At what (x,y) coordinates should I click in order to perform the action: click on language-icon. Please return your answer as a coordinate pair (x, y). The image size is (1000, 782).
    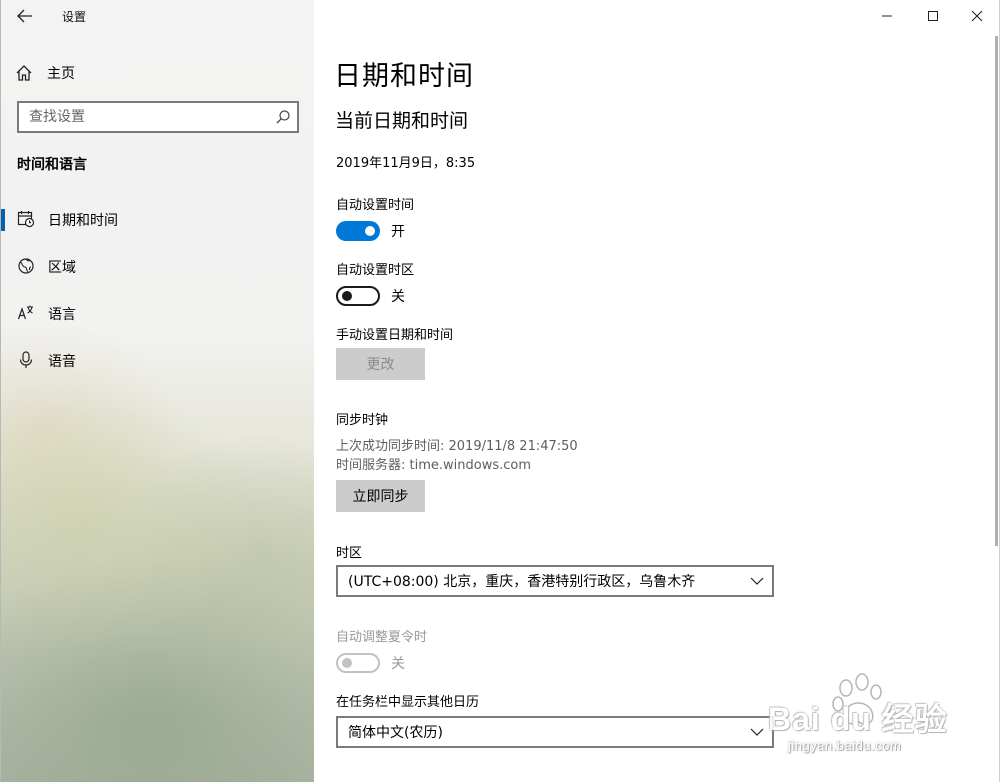
    Looking at the image, I should click on (25, 312).